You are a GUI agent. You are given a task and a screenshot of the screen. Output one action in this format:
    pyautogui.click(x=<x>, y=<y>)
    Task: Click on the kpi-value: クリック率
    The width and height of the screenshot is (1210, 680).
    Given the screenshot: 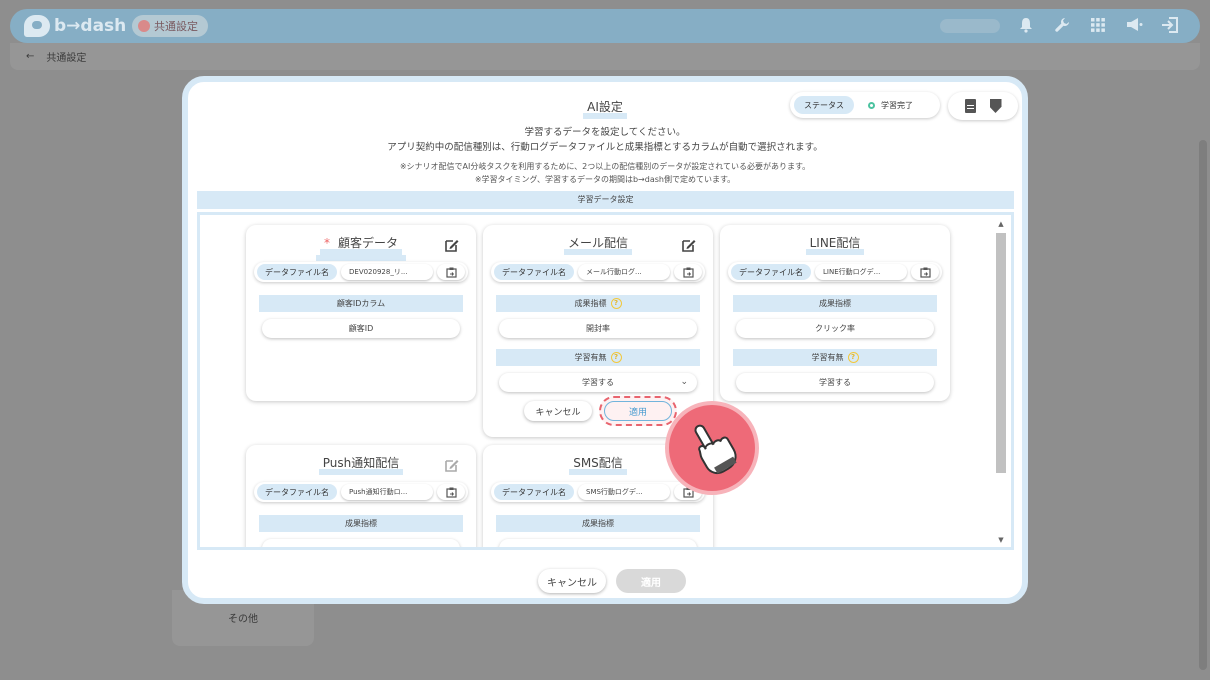 What is the action you would take?
    pyautogui.click(x=835, y=328)
    